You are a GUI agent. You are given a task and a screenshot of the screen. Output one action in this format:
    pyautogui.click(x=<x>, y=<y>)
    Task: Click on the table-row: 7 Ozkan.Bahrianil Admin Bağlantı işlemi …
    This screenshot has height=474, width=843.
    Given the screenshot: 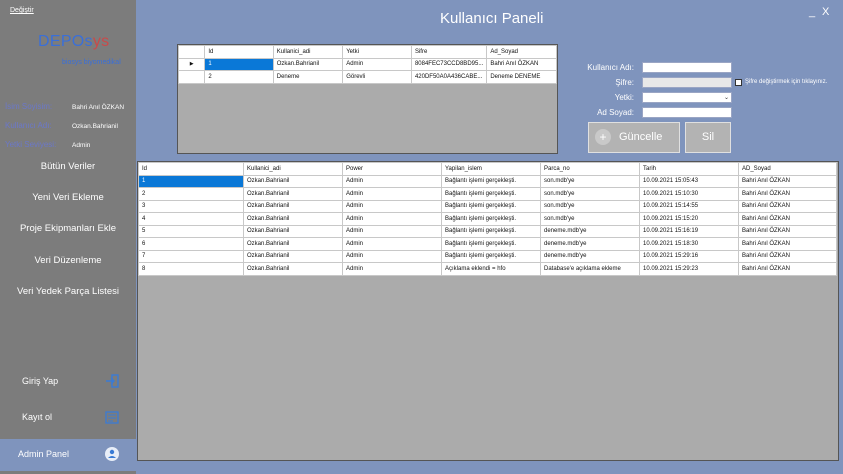 What is the action you would take?
    pyautogui.click(x=487, y=256)
    